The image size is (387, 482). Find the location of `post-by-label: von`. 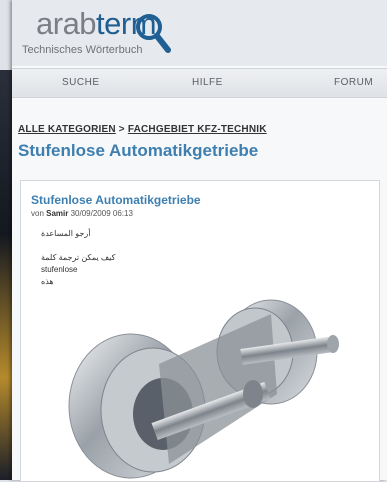

post-by-label: von is located at coordinates (37, 213).